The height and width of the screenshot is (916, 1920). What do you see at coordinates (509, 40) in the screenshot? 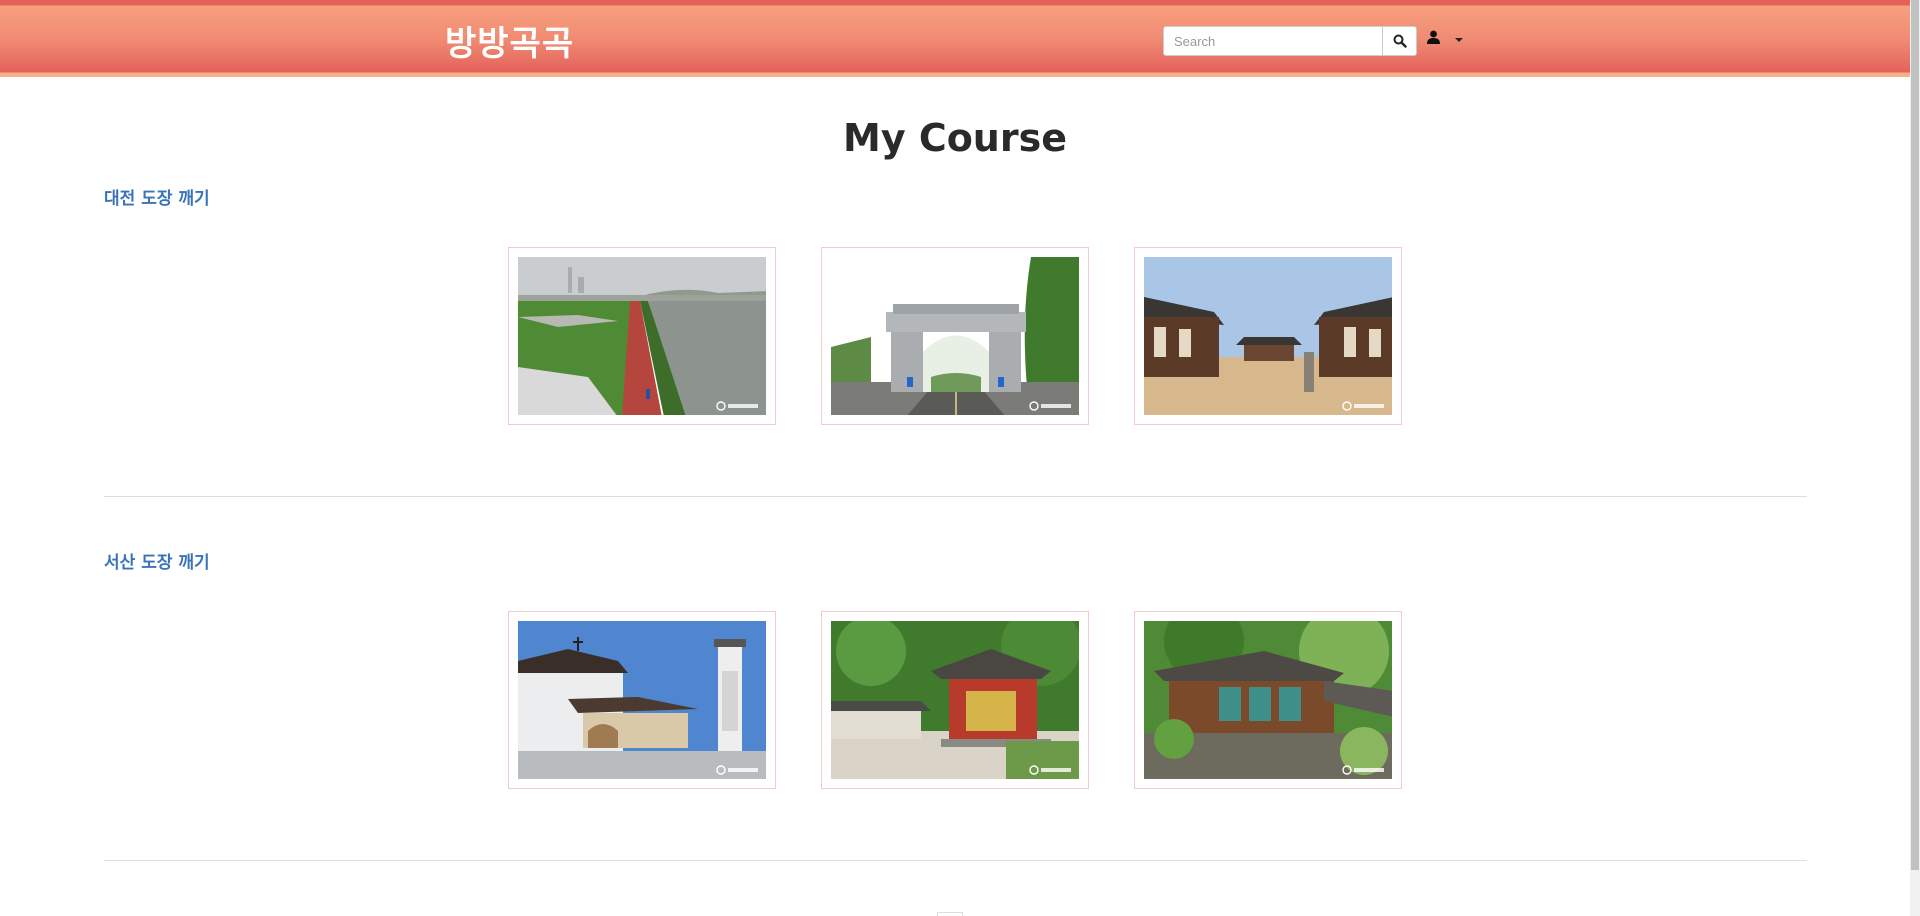
I see `brand-logo: 방방곡곡` at bounding box center [509, 40].